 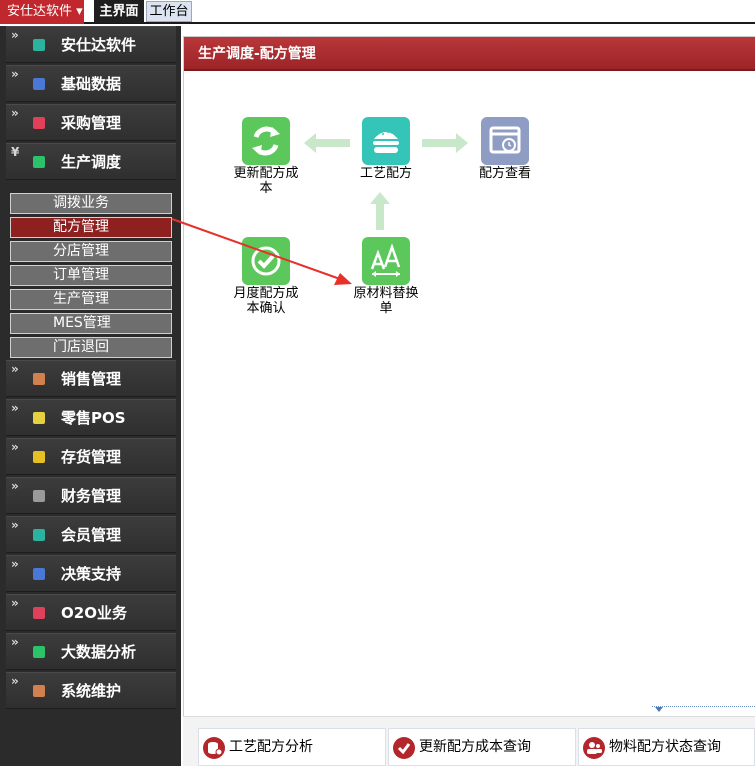 What do you see at coordinates (505, 141) in the screenshot?
I see `calendar-clock-icon` at bounding box center [505, 141].